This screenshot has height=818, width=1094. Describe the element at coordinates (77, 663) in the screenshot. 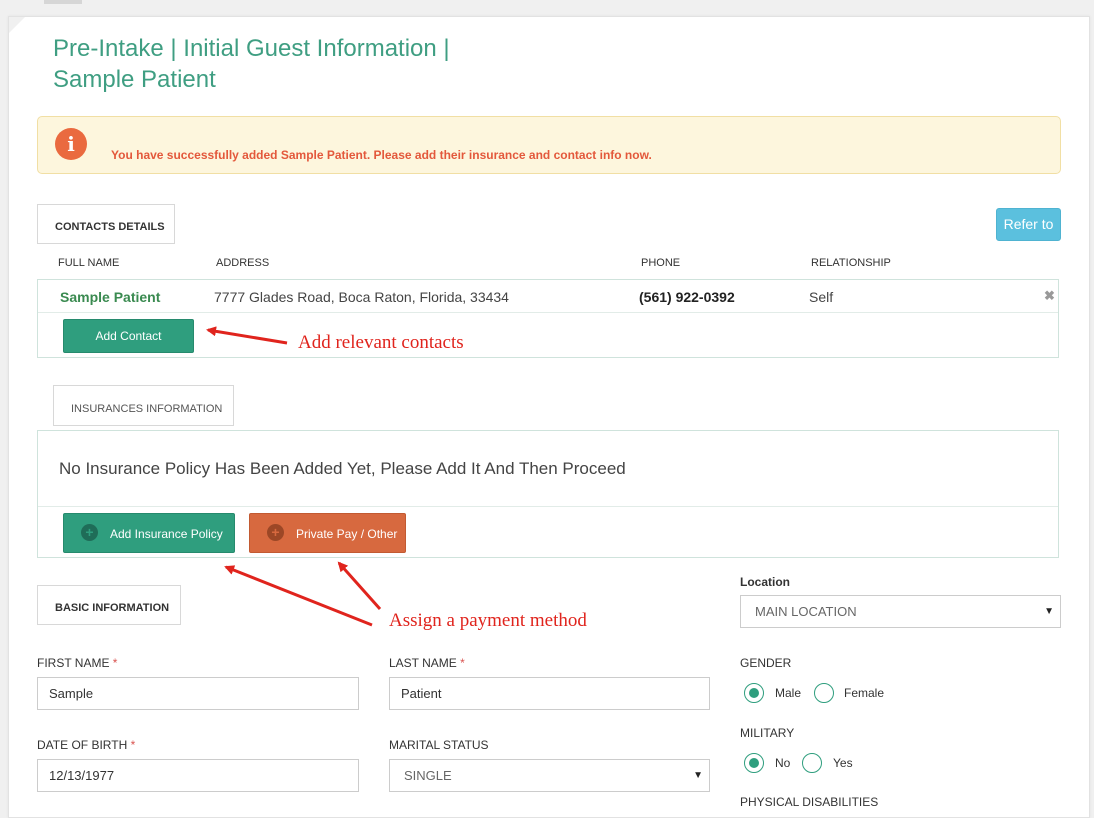

I see `first-name-label: FIRST NAME *` at that location.